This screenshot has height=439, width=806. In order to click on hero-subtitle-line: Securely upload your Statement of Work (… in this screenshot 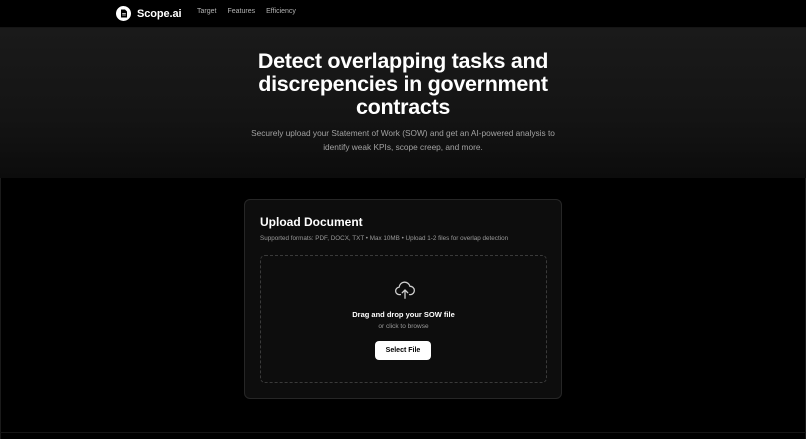, I will do `click(403, 133)`.